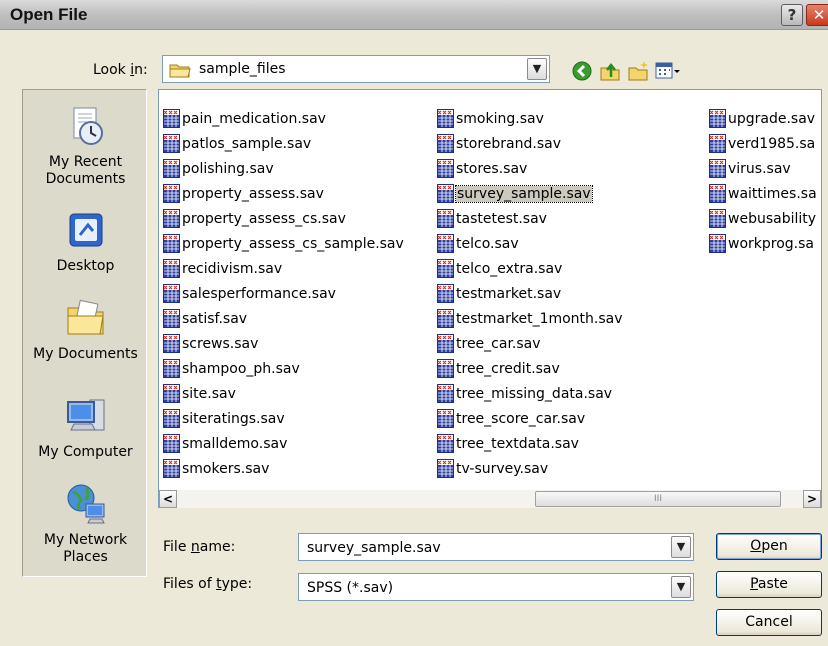  I want to click on file-item: tree_missing_data.sav, so click(530, 393).